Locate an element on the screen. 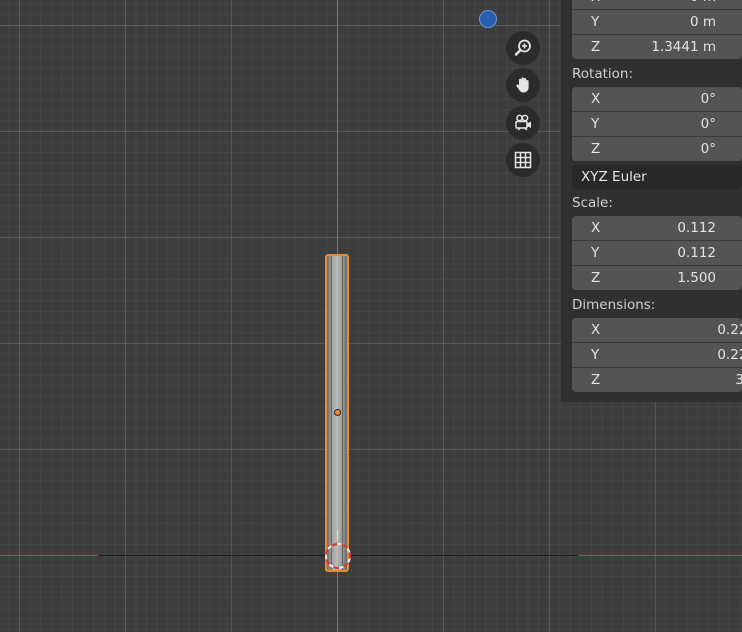  3d-cursor-tick is located at coordinates (337, 535).